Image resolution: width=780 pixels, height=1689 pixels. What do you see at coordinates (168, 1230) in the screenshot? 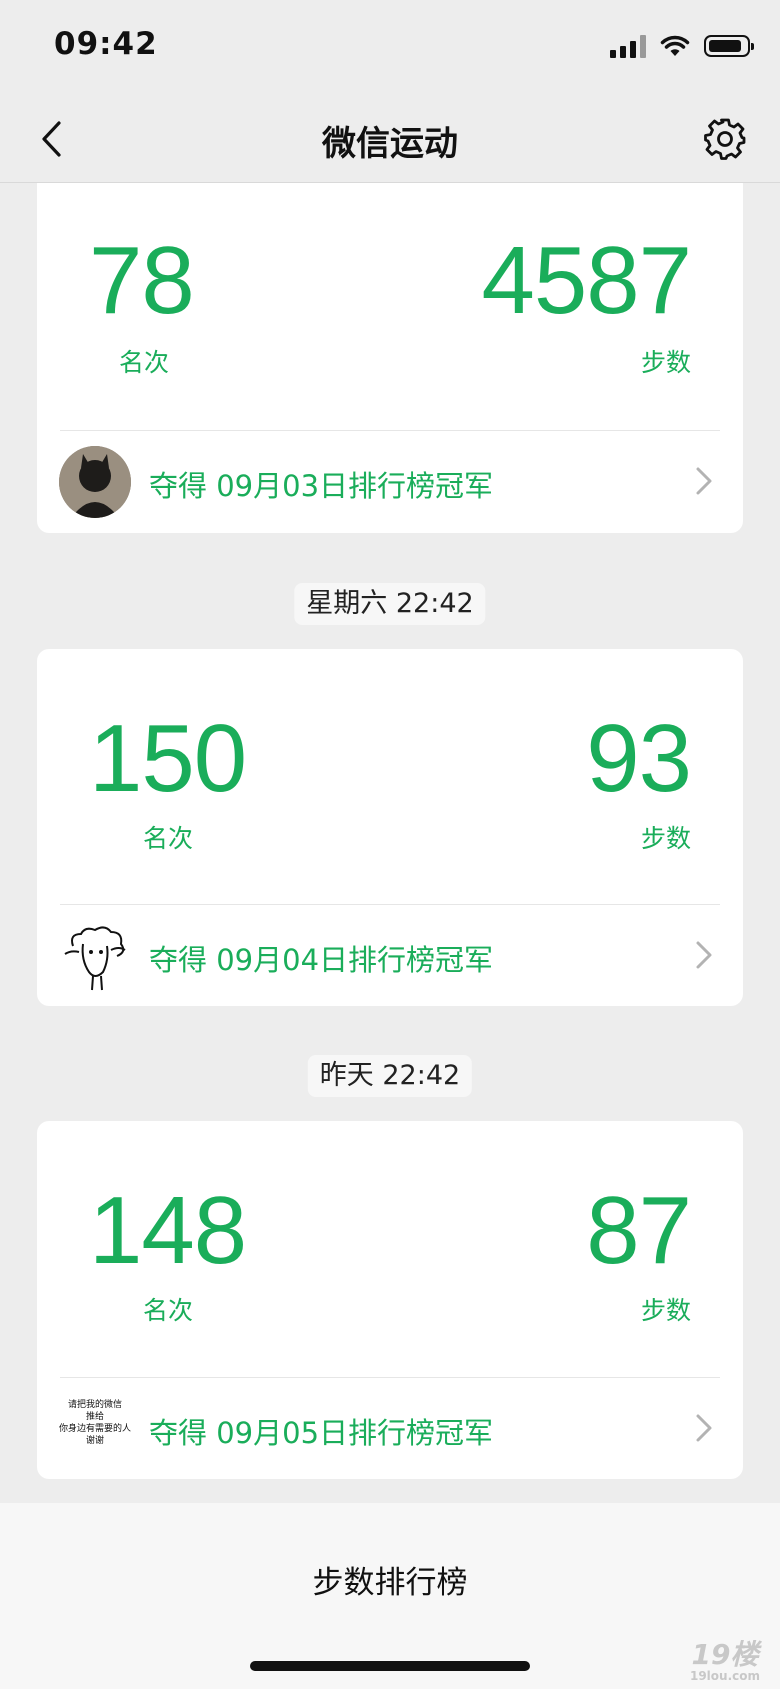
I see `rank-value: 148` at bounding box center [168, 1230].